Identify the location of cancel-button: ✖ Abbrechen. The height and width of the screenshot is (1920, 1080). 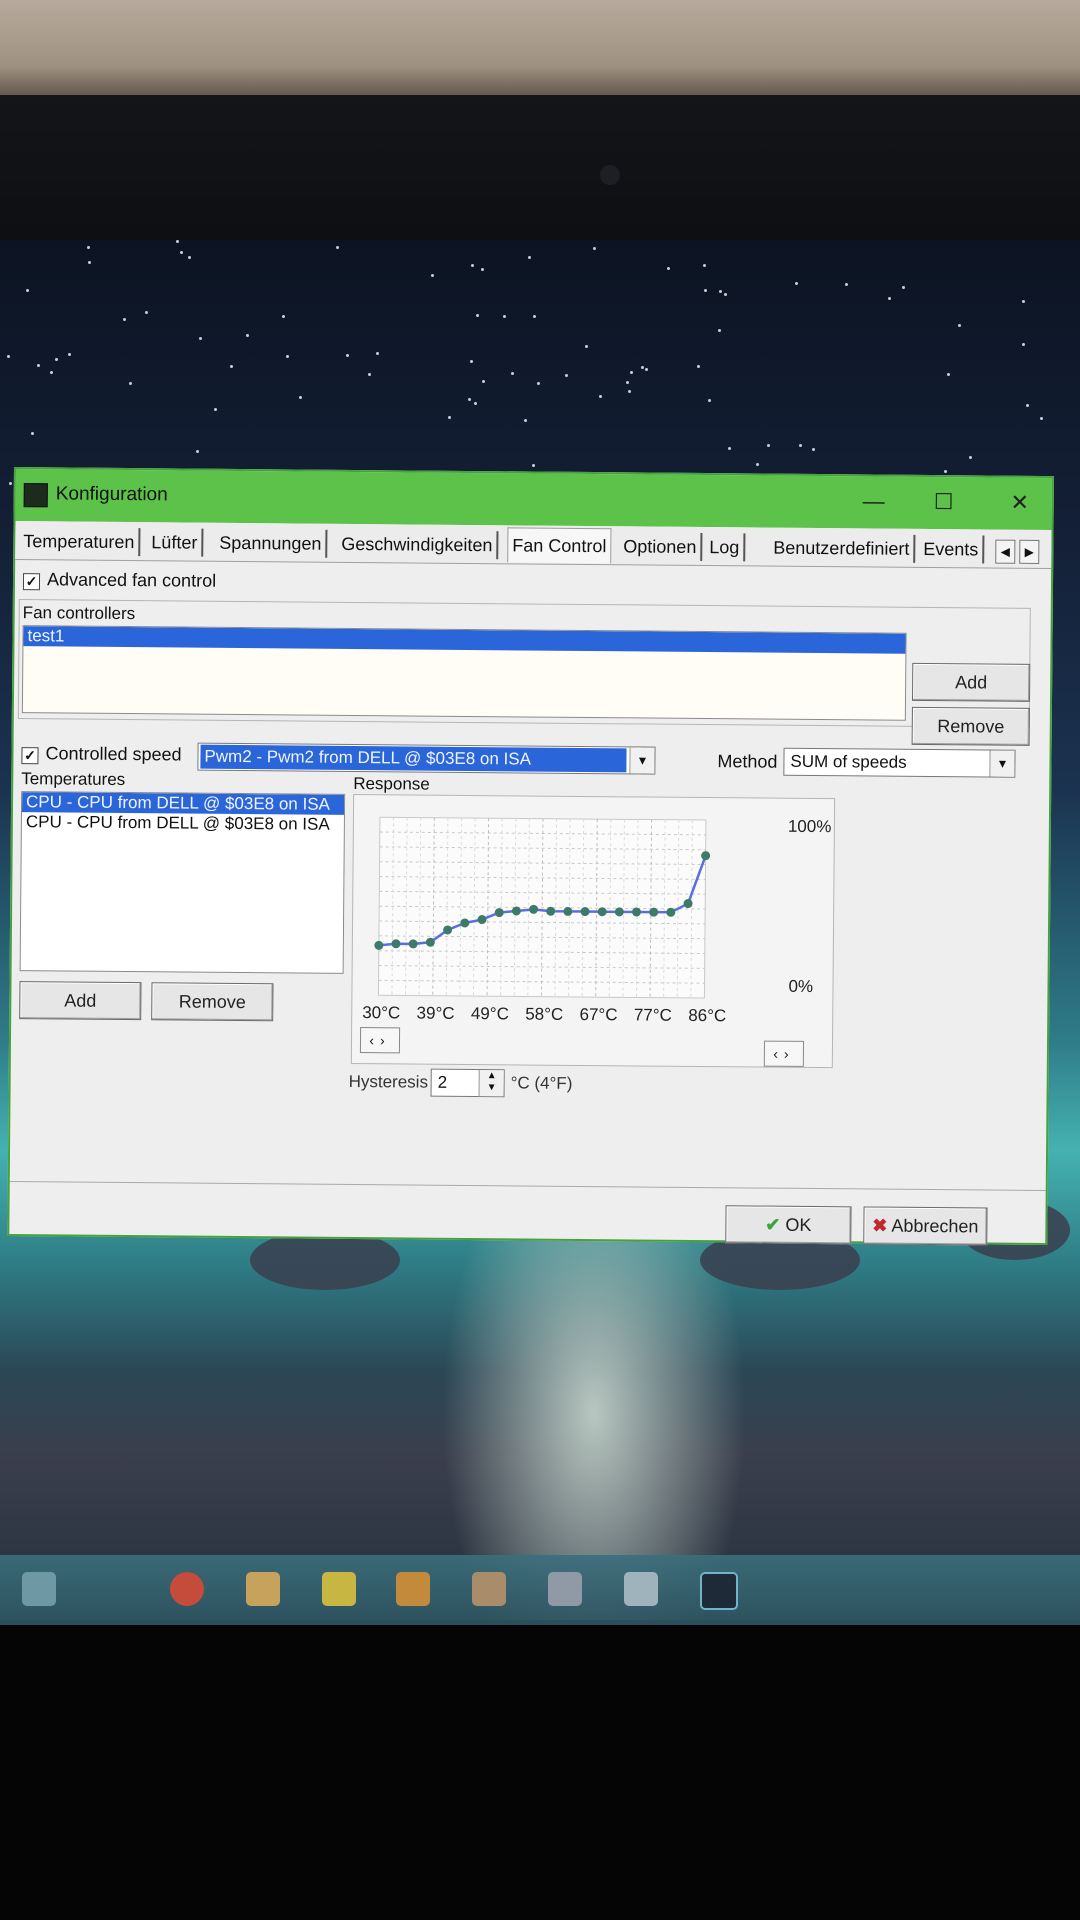
(925, 1226).